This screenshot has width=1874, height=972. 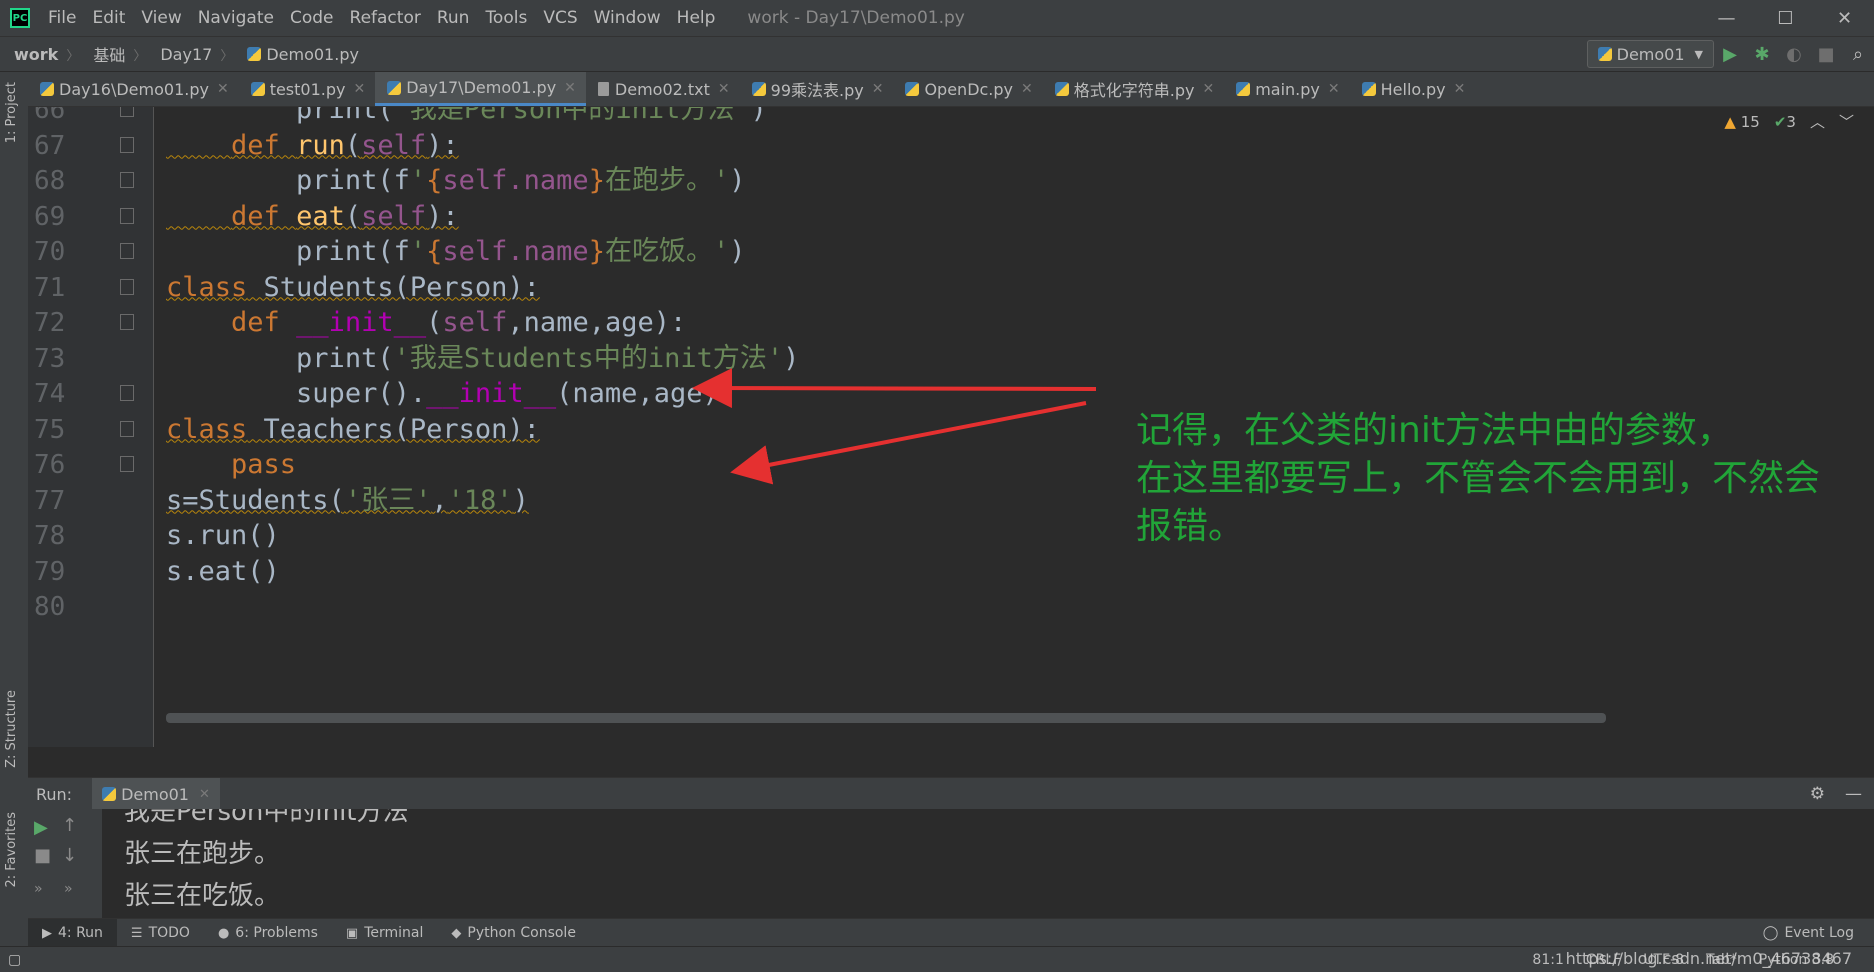 I want to click on search-icon: ⌕, so click(x=1858, y=54).